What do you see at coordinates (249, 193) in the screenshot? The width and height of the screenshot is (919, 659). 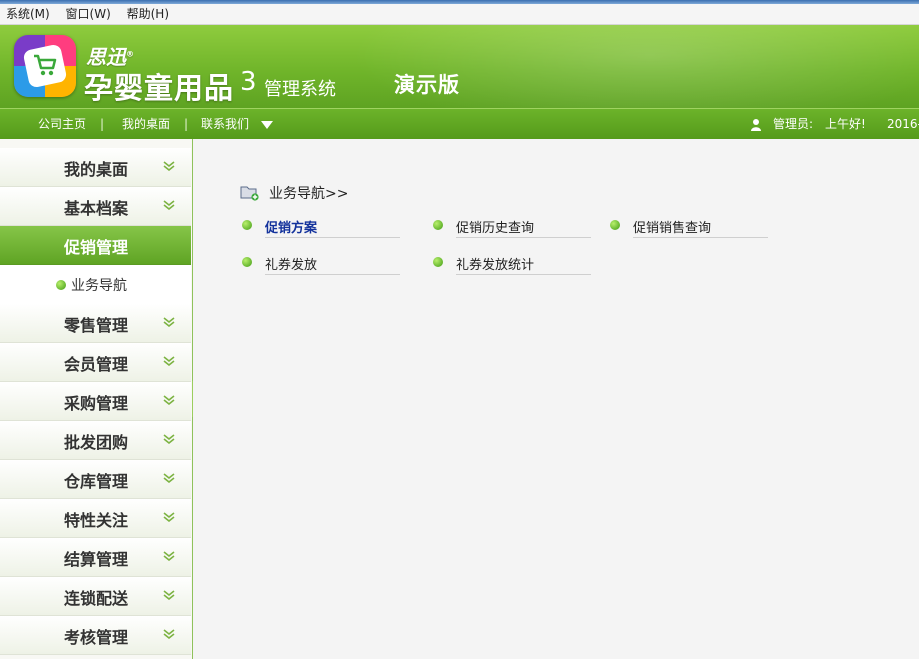 I see `folder-add-icon` at bounding box center [249, 193].